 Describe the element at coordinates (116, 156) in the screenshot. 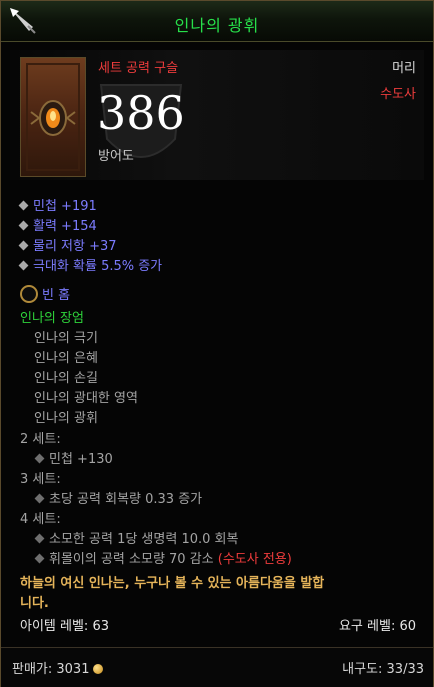

I see `armor-label: 방어도` at that location.